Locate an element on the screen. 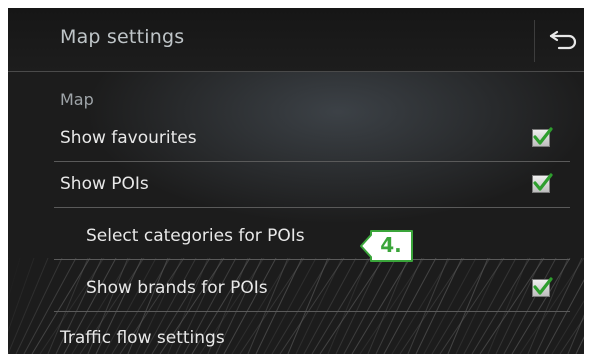 The height and width of the screenshot is (362, 592). back-arrow-icon is located at coordinates (563, 40).